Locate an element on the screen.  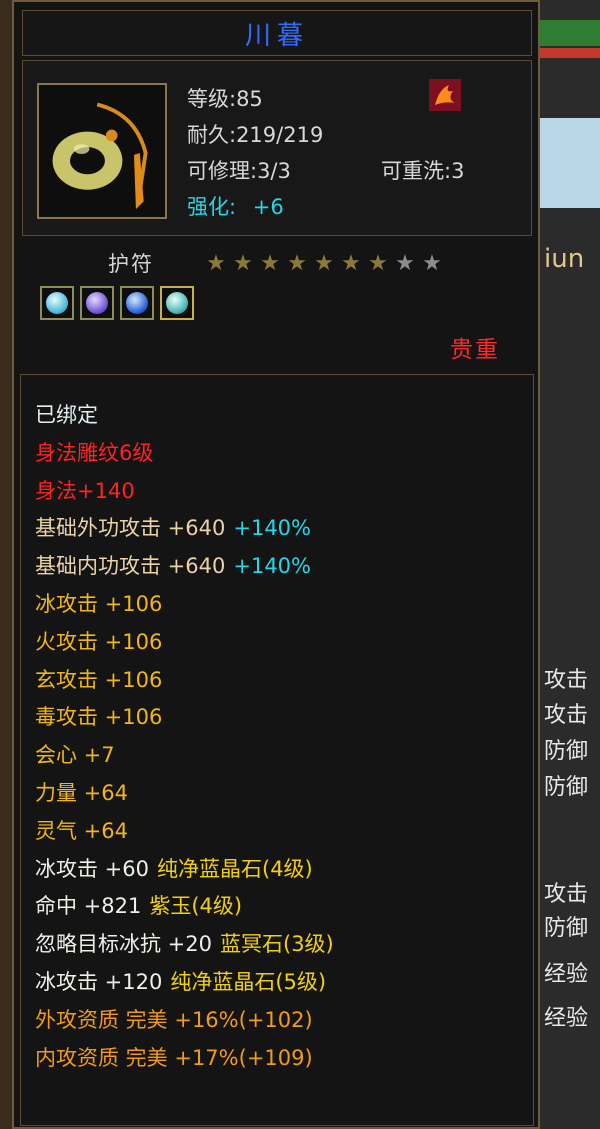
attribute-row: 基础外功攻击 +640 +140% is located at coordinates (184, 529).